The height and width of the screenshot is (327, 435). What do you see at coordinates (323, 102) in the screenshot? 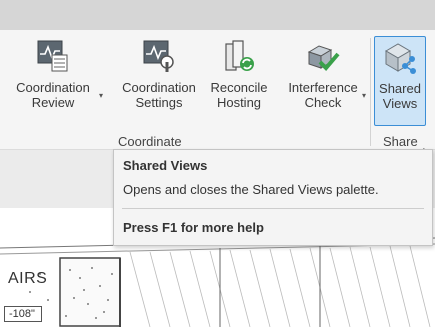
I see `interference-check-label-line2: Check` at bounding box center [323, 102].